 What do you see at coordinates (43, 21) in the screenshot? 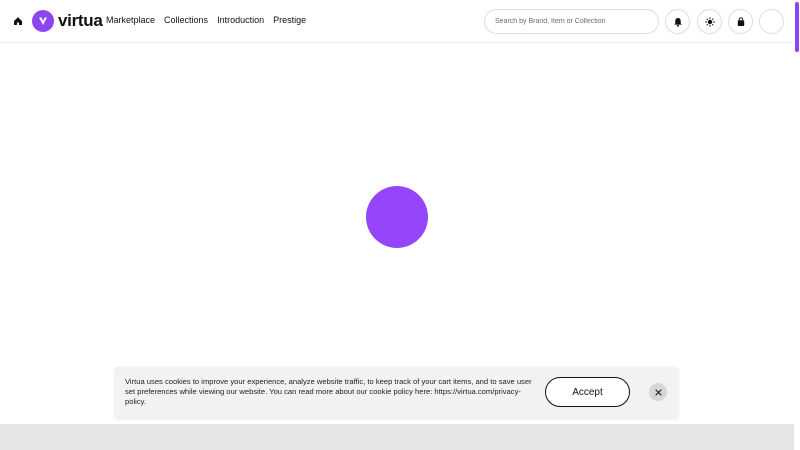
I see `virtua-logo-mark-icon` at bounding box center [43, 21].